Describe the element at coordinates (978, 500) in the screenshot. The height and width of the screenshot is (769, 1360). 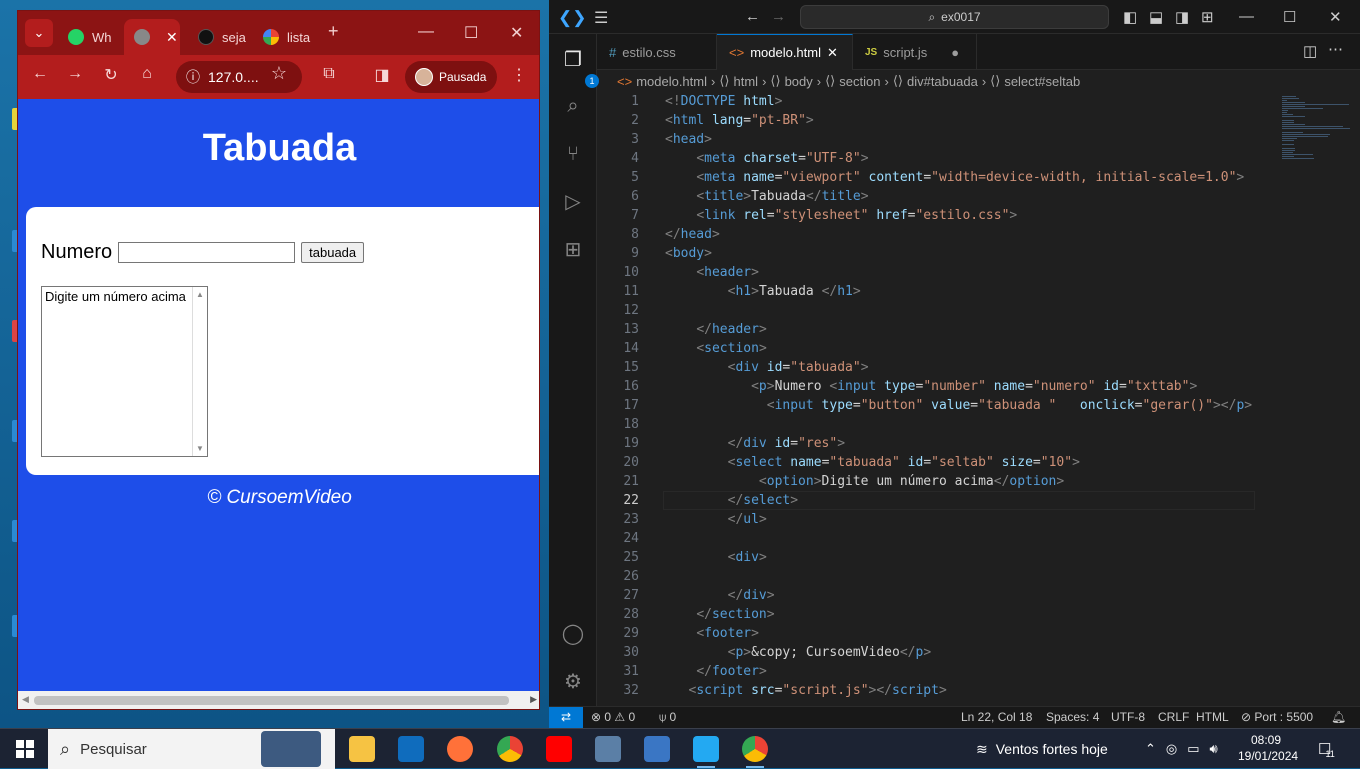
I see `code-line: 22 </select>` at that location.